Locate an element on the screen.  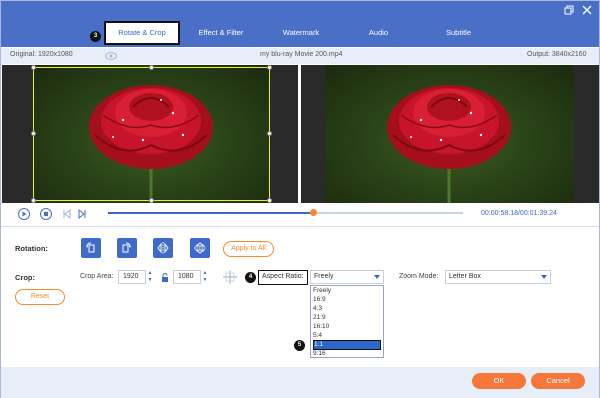
zoom-mode-label: Zoom Mode: is located at coordinates (419, 276).